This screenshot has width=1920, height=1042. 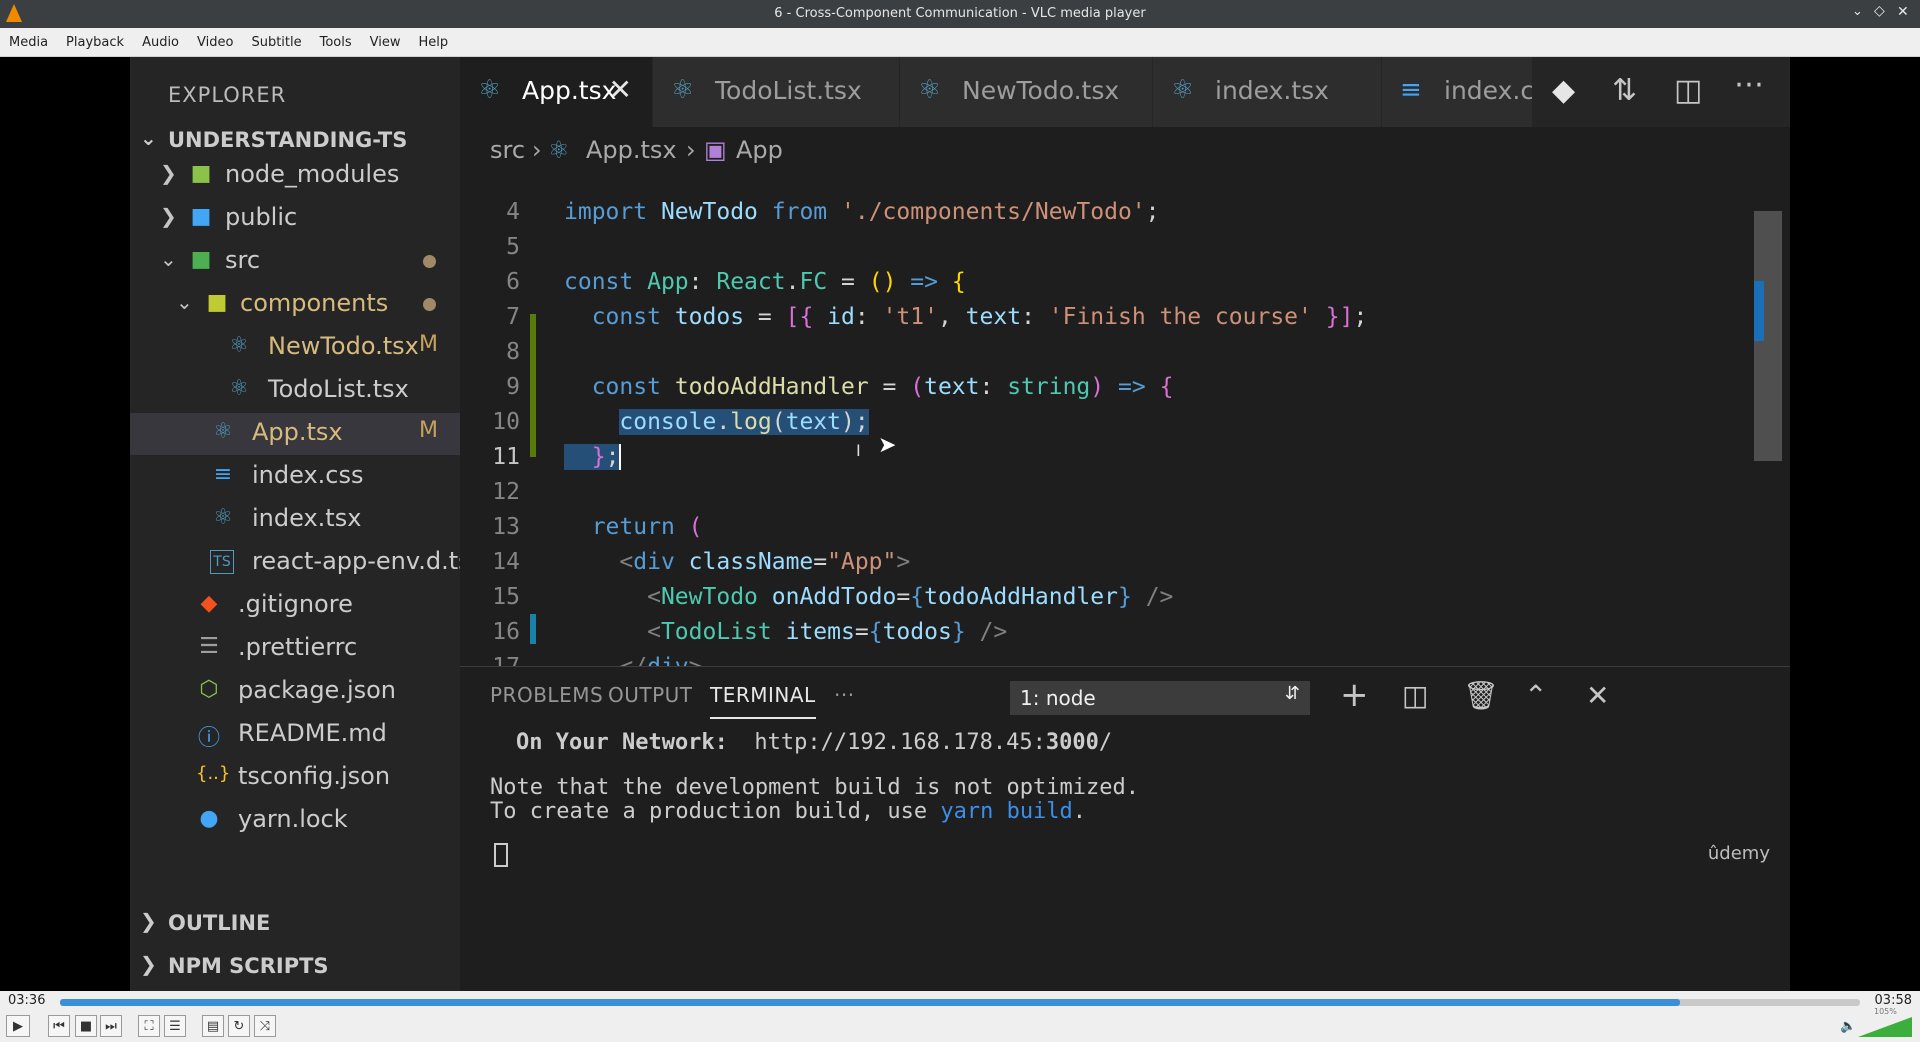 What do you see at coordinates (95, 42) in the screenshot?
I see `menu-playback: Playback` at bounding box center [95, 42].